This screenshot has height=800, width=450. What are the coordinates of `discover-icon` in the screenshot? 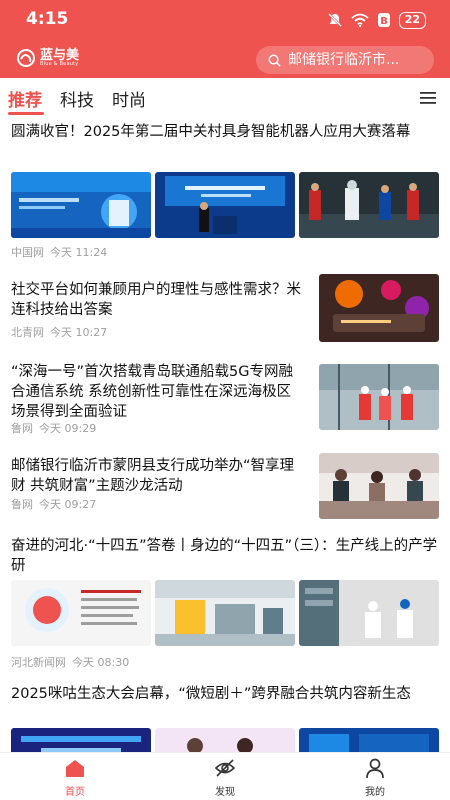 It's located at (225, 768).